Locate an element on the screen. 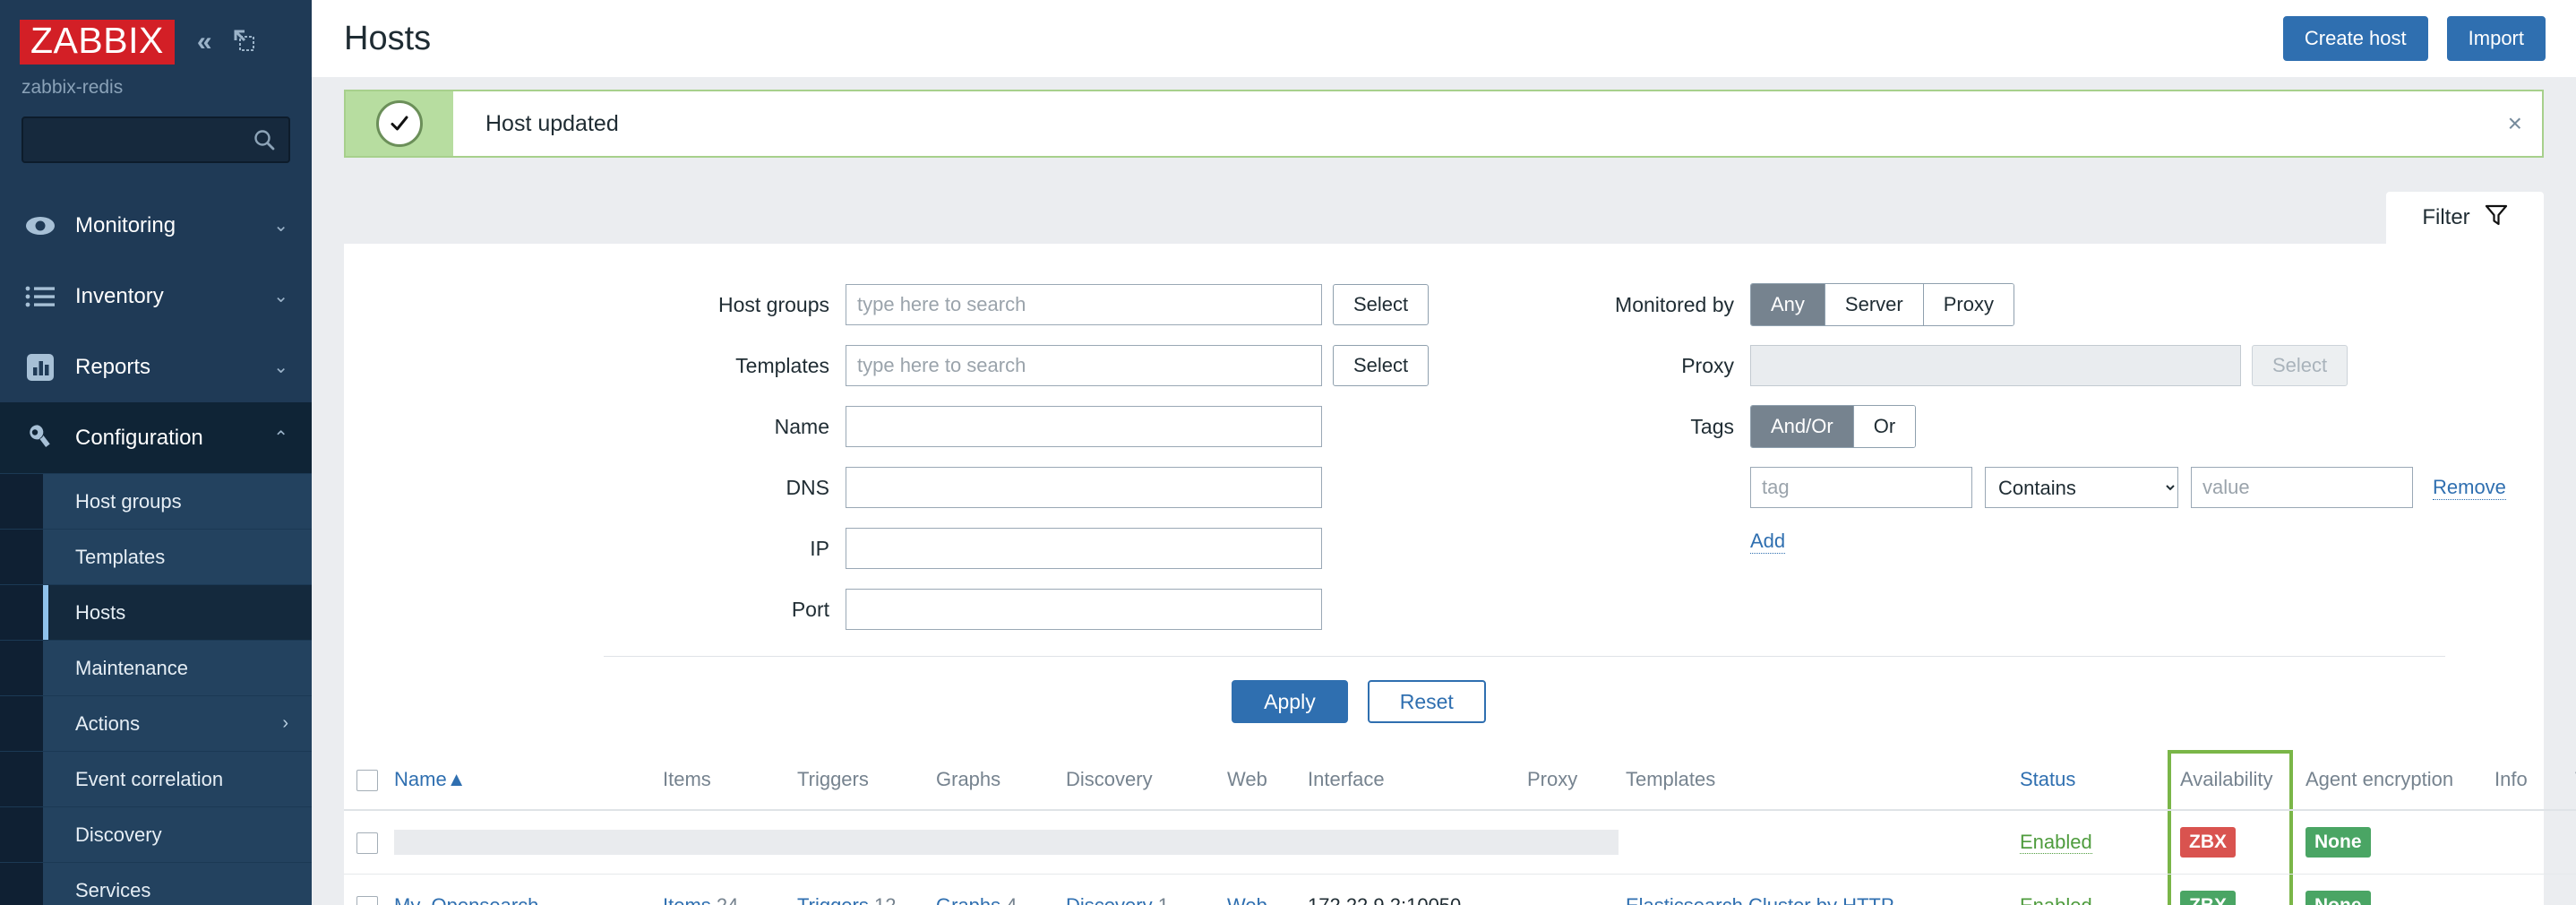 This screenshot has height=905, width=2576. column-header-status: Status is located at coordinates (2094, 781).